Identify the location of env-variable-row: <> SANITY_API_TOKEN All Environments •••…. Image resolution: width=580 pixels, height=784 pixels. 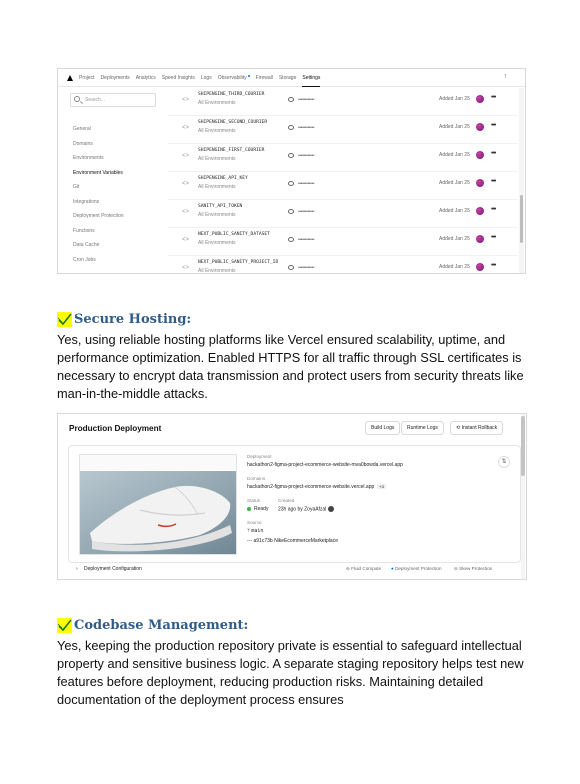
(343, 214).